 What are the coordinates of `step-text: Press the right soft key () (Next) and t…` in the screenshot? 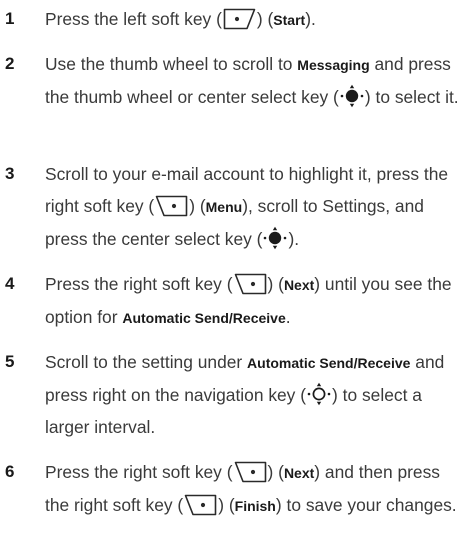 It's located at (253, 489).